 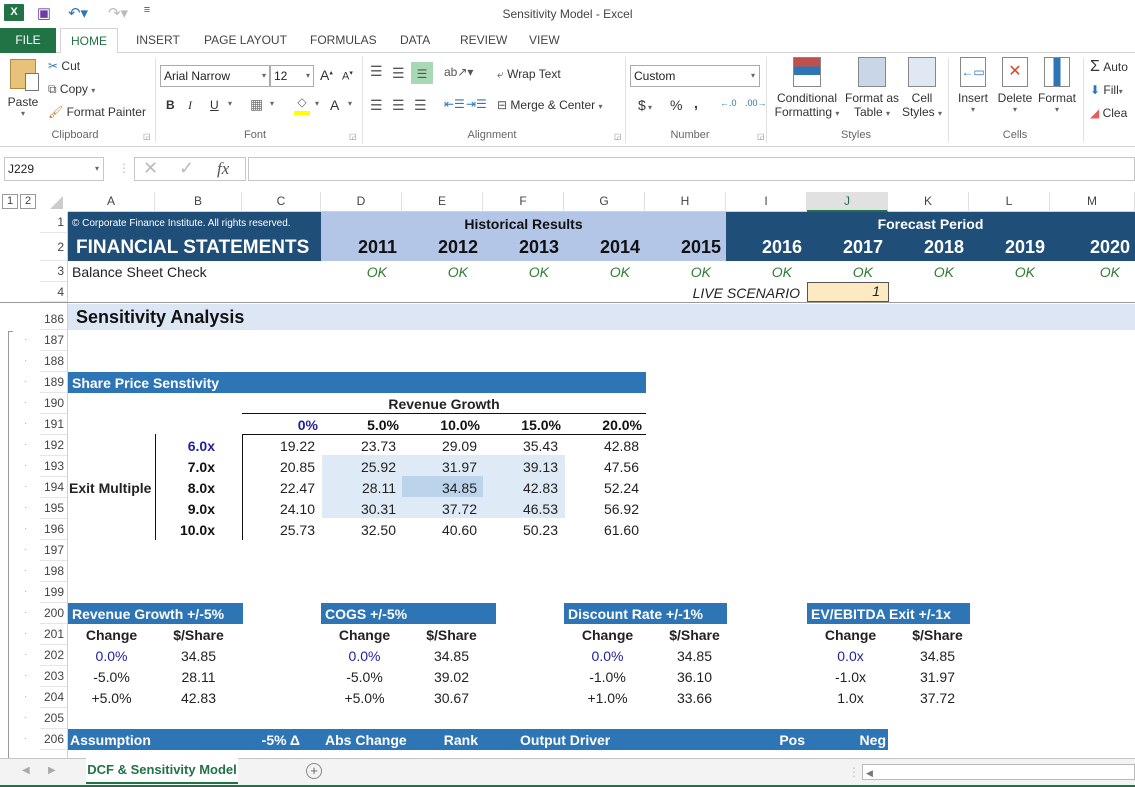 I want to click on borders-icon: ▦, so click(x=256, y=104).